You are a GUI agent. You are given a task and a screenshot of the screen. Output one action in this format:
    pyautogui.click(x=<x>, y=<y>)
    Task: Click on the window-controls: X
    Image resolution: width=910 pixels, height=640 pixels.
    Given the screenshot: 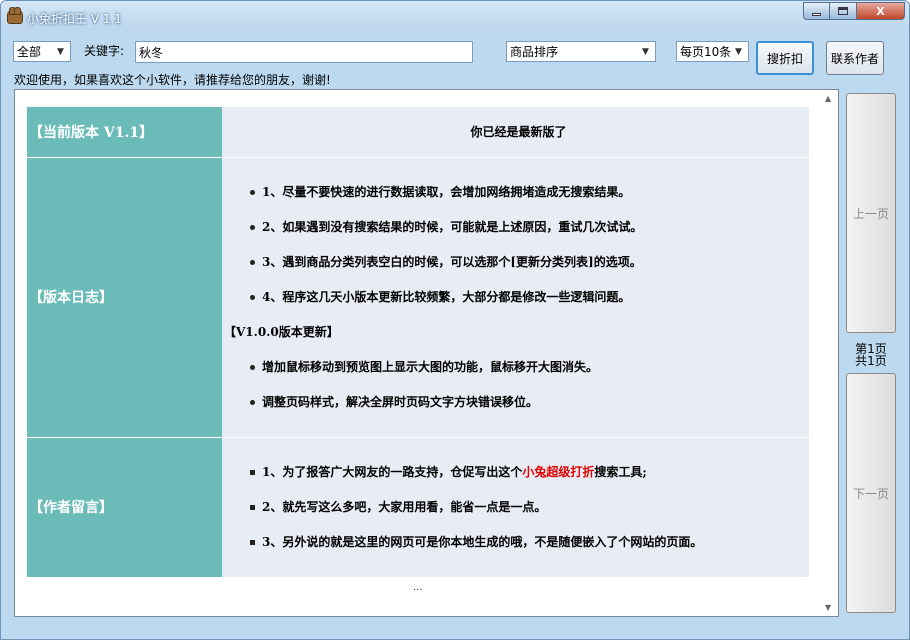 What is the action you would take?
    pyautogui.click(x=854, y=11)
    